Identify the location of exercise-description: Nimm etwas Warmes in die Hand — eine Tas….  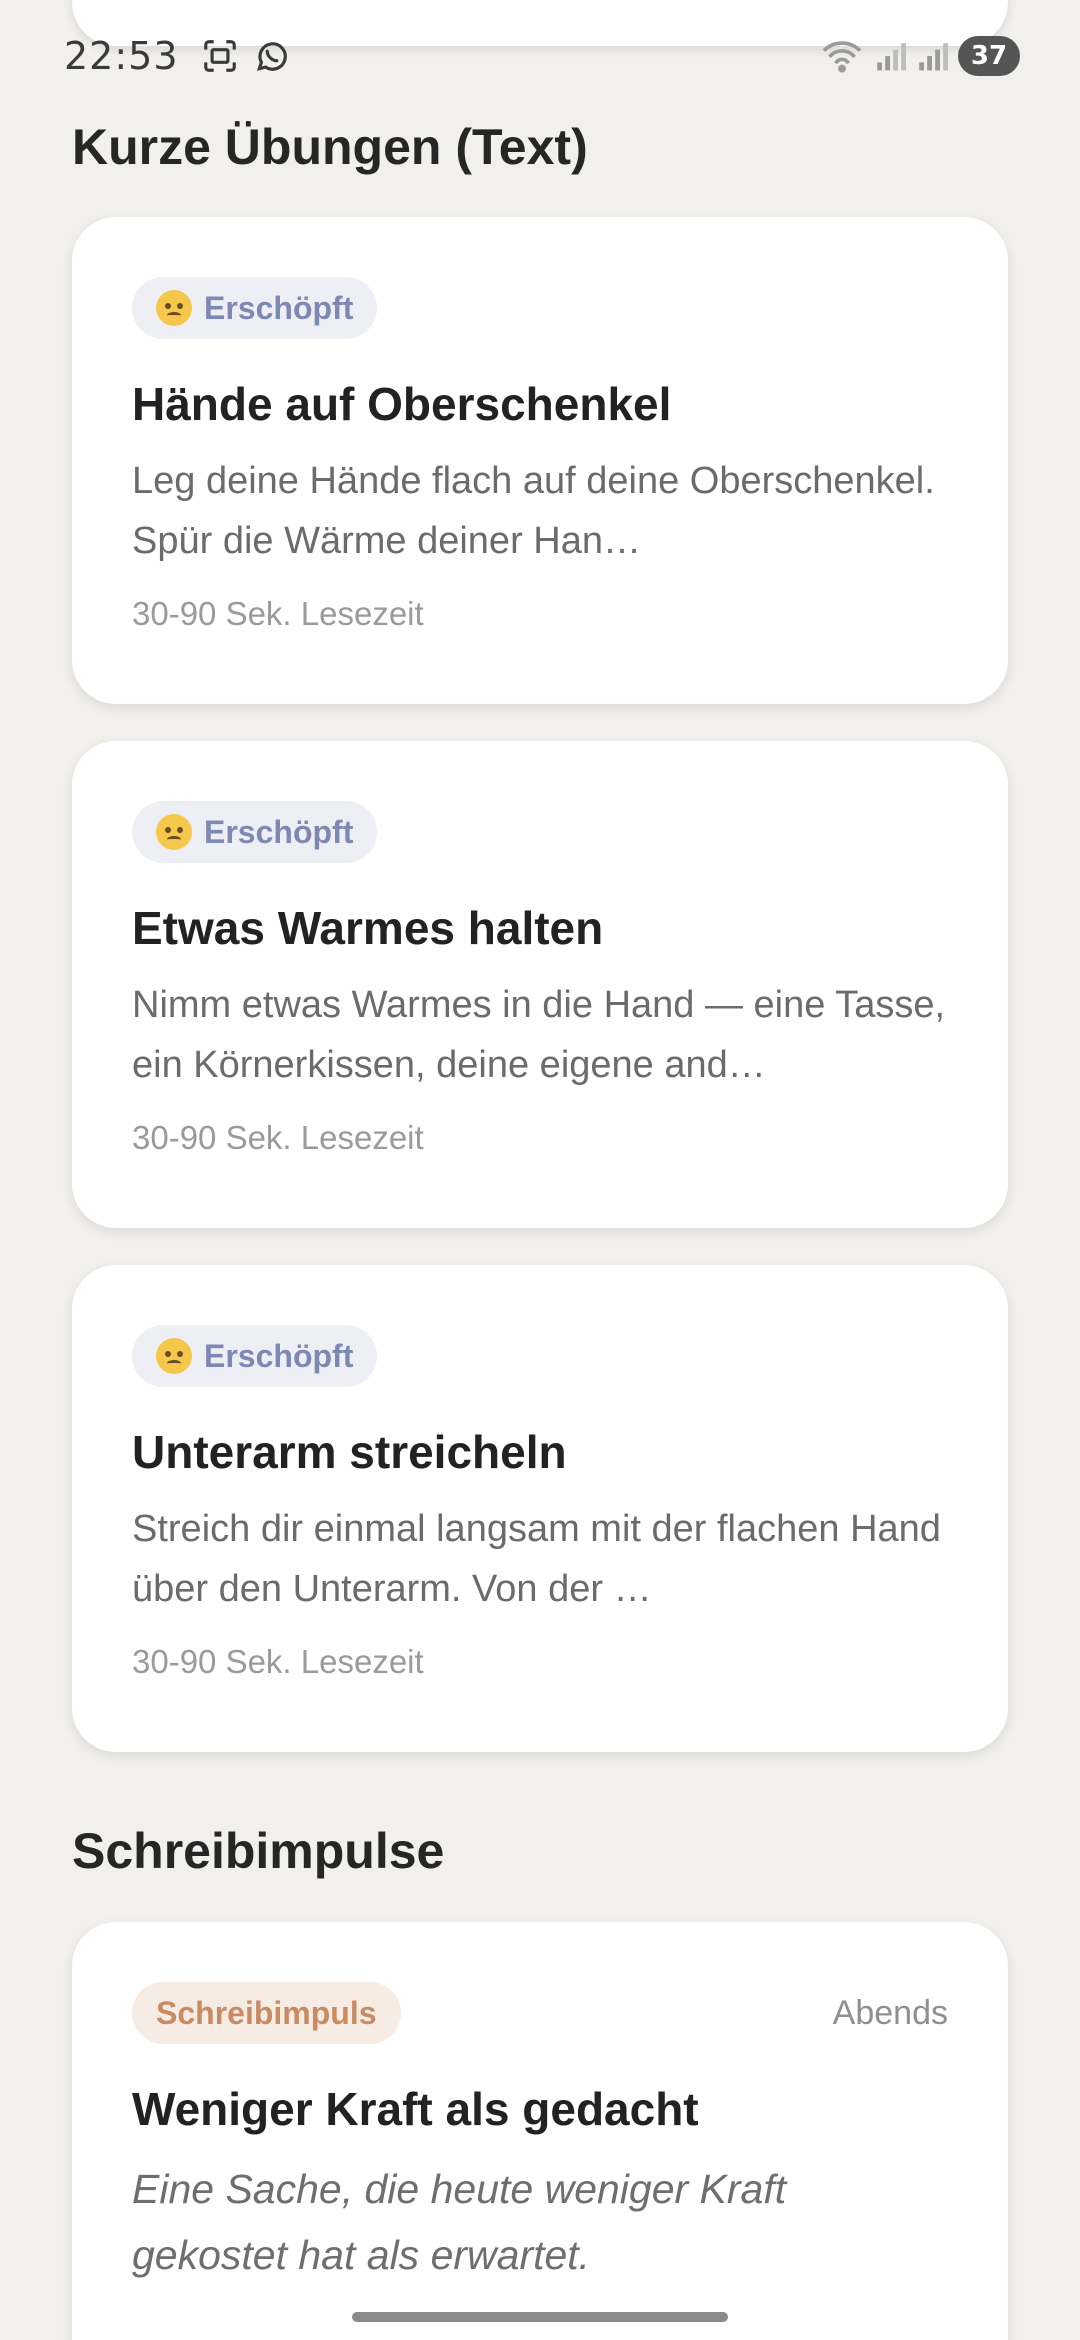
(539, 1035).